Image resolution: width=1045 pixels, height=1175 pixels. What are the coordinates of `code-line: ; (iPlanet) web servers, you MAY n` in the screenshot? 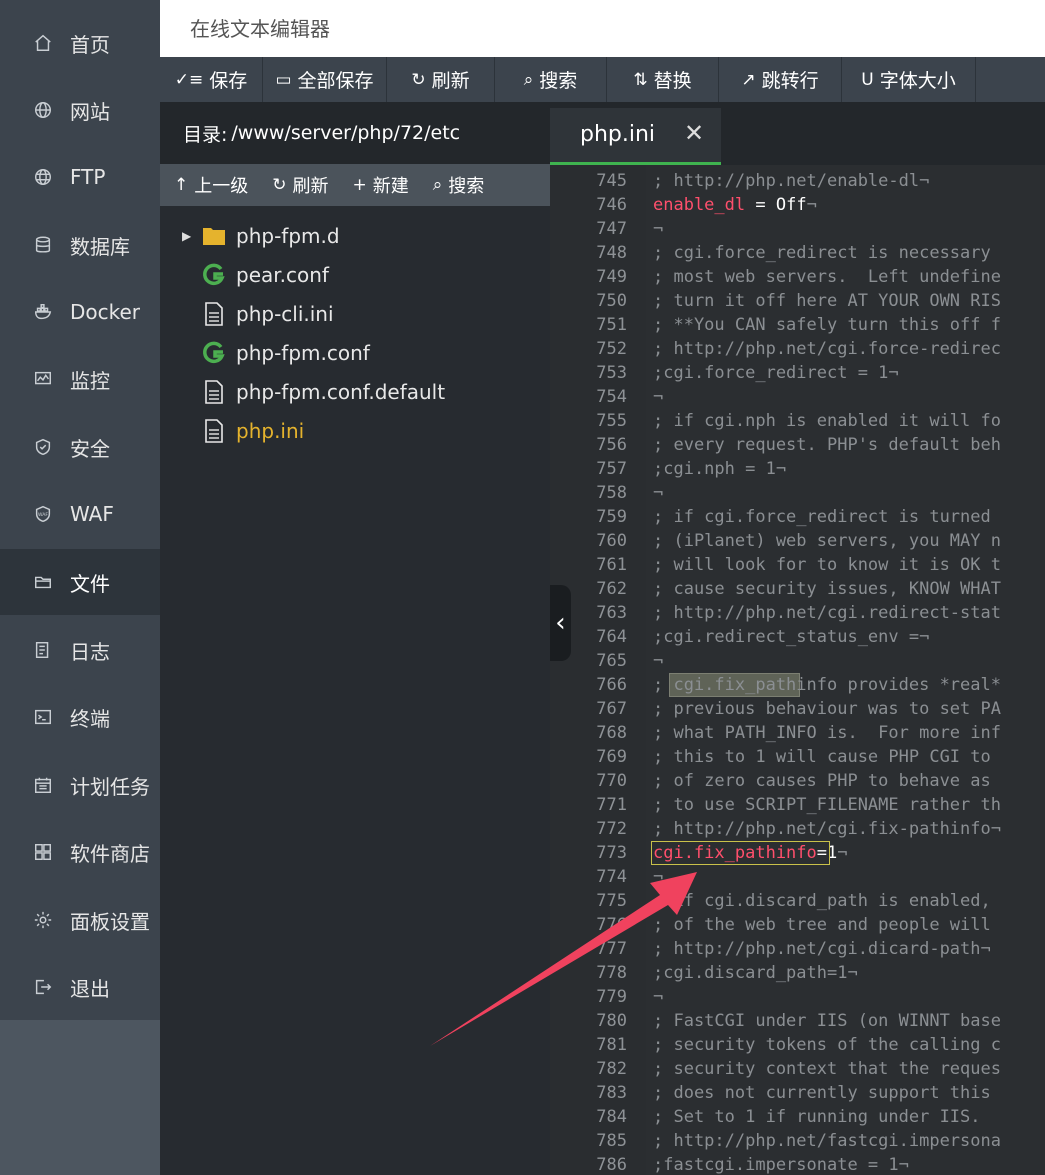 It's located at (827, 541).